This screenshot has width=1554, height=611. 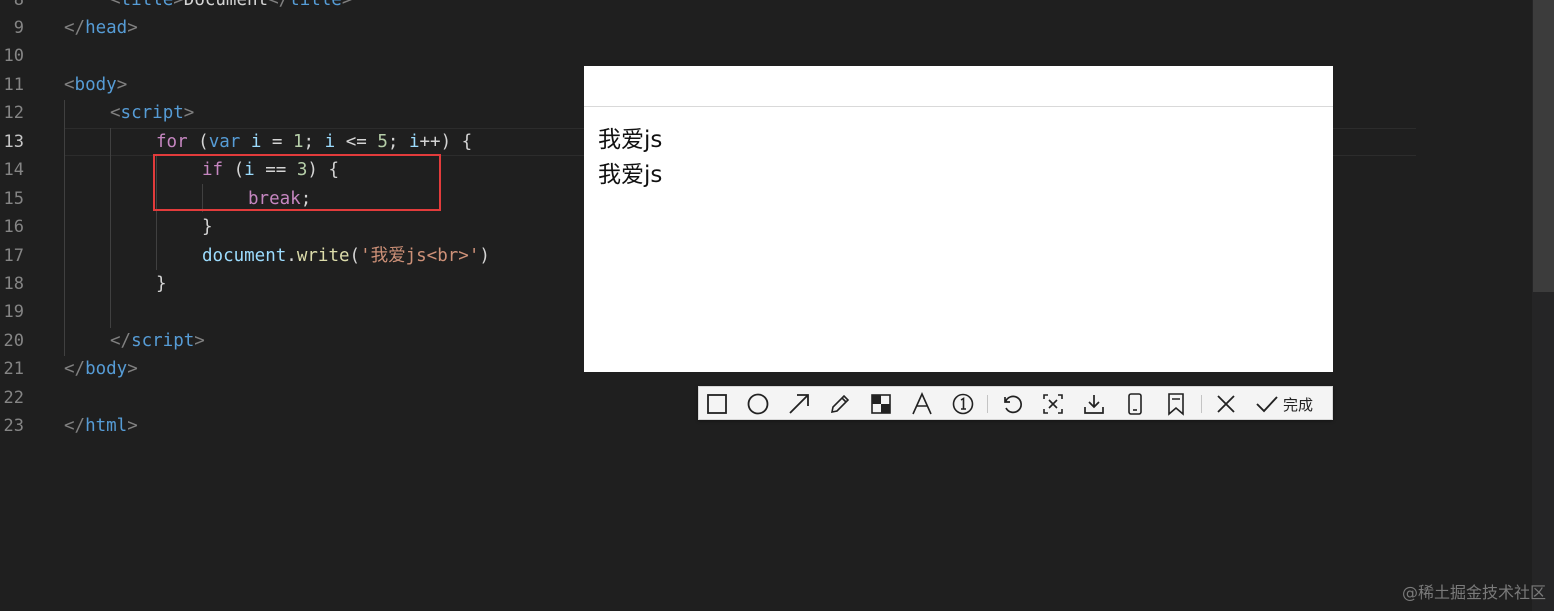 What do you see at coordinates (291, 256) in the screenshot?
I see `code-token: .` at bounding box center [291, 256].